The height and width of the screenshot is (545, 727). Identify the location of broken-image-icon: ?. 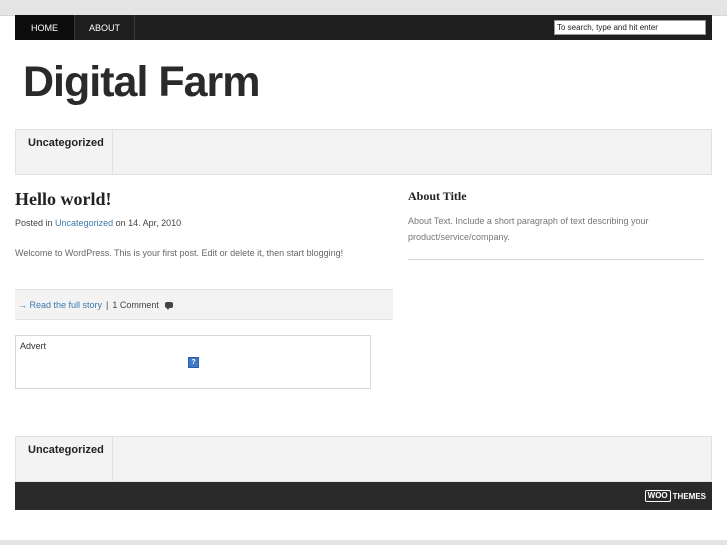
(193, 362).